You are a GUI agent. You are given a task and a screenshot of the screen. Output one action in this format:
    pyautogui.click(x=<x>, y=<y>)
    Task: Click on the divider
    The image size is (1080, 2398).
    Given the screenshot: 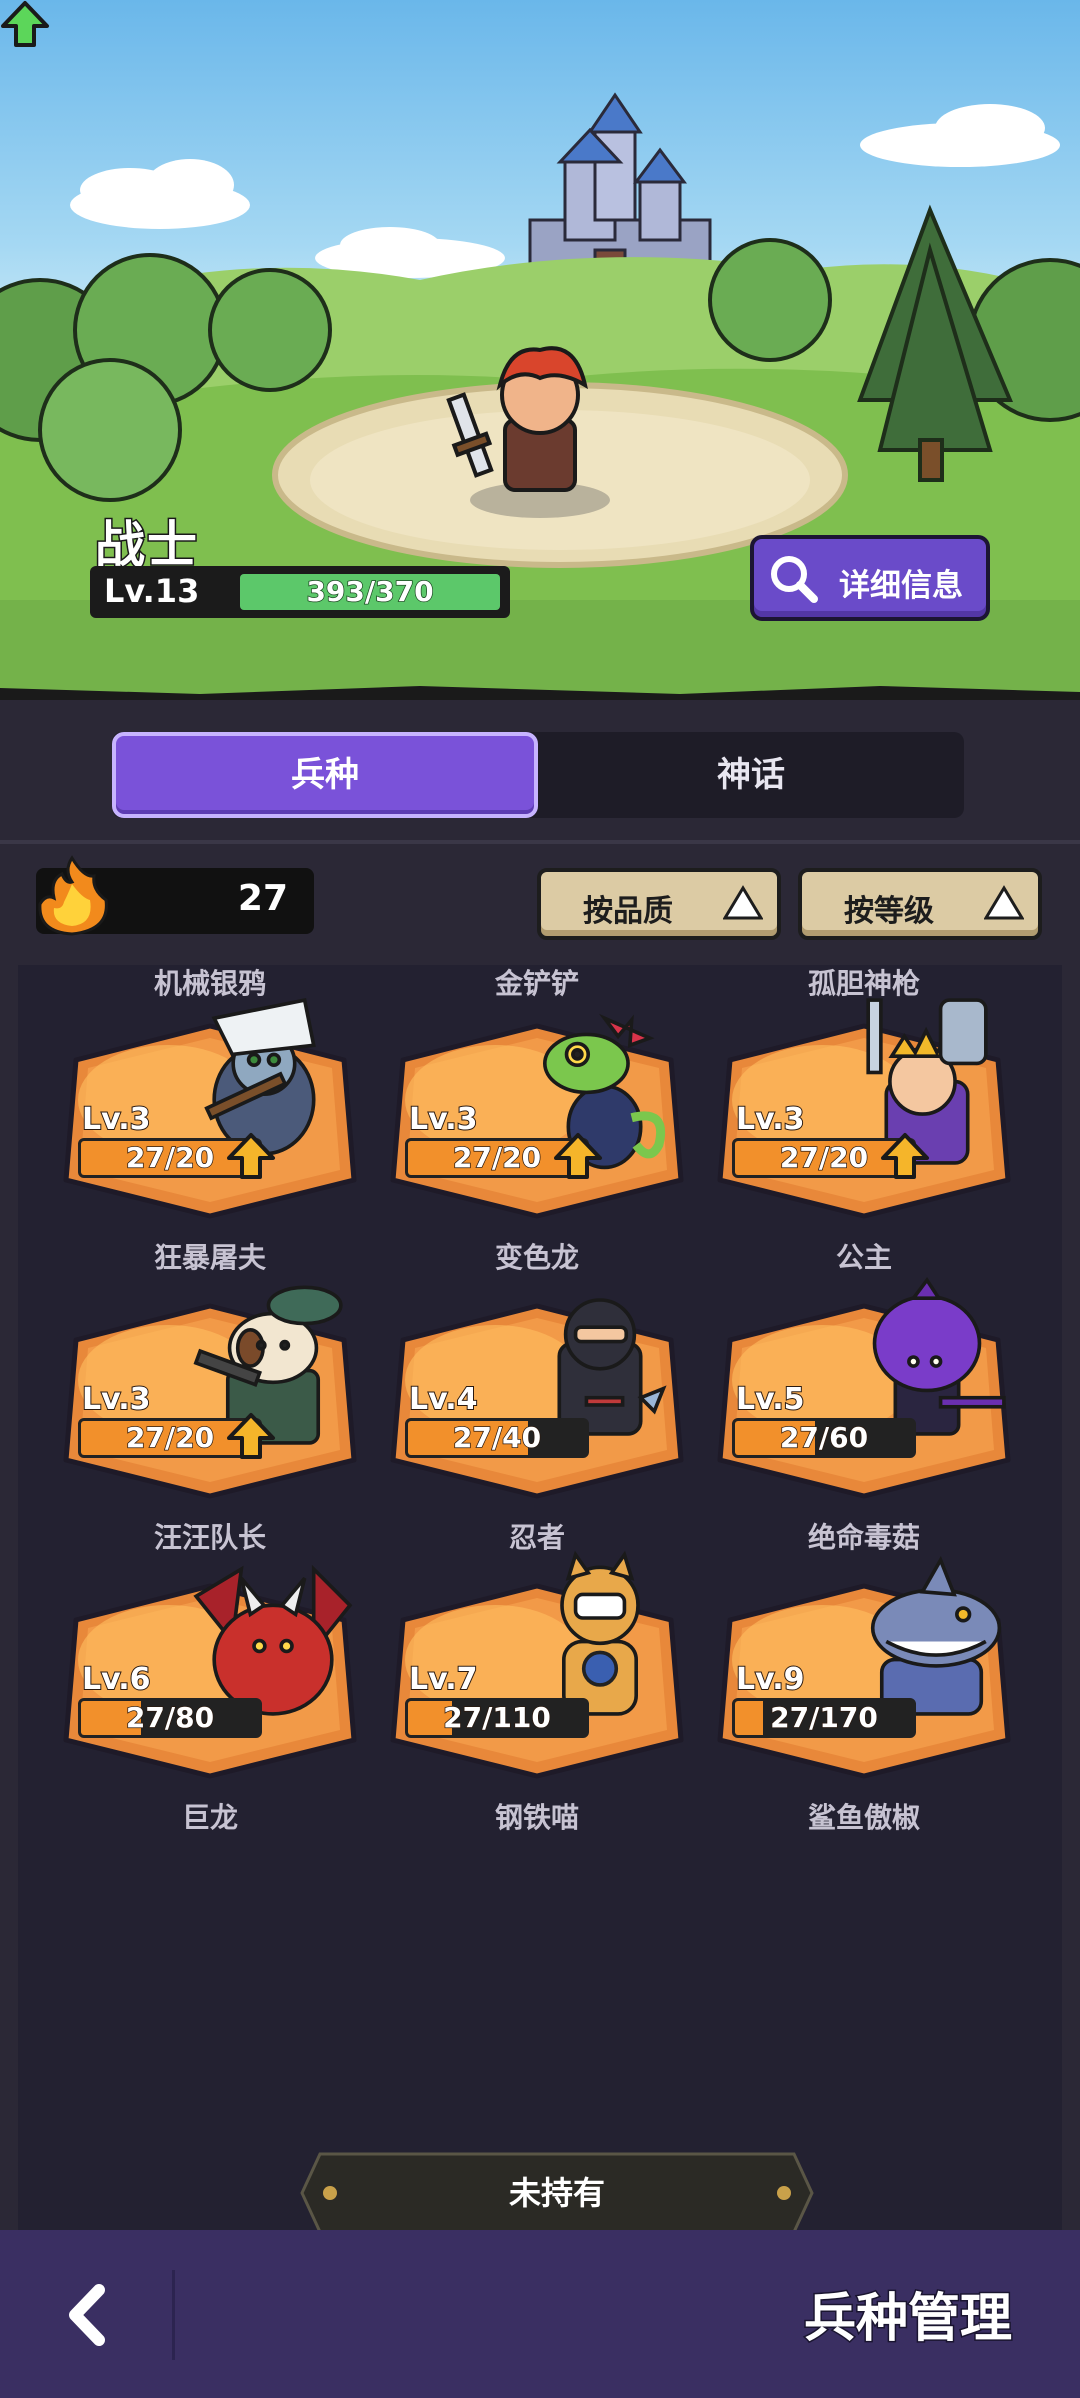 What is the action you would take?
    pyautogui.click(x=540, y=842)
    